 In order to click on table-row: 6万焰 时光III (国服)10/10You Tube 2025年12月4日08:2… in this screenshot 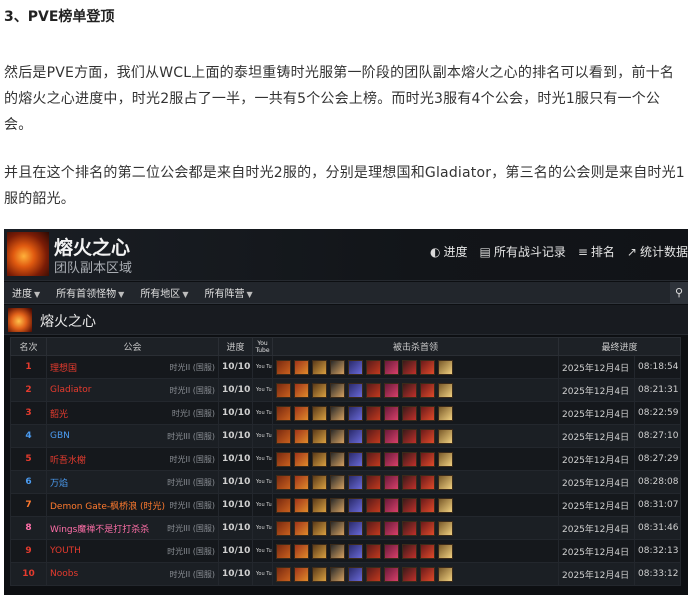, I will do `click(346, 482)`.